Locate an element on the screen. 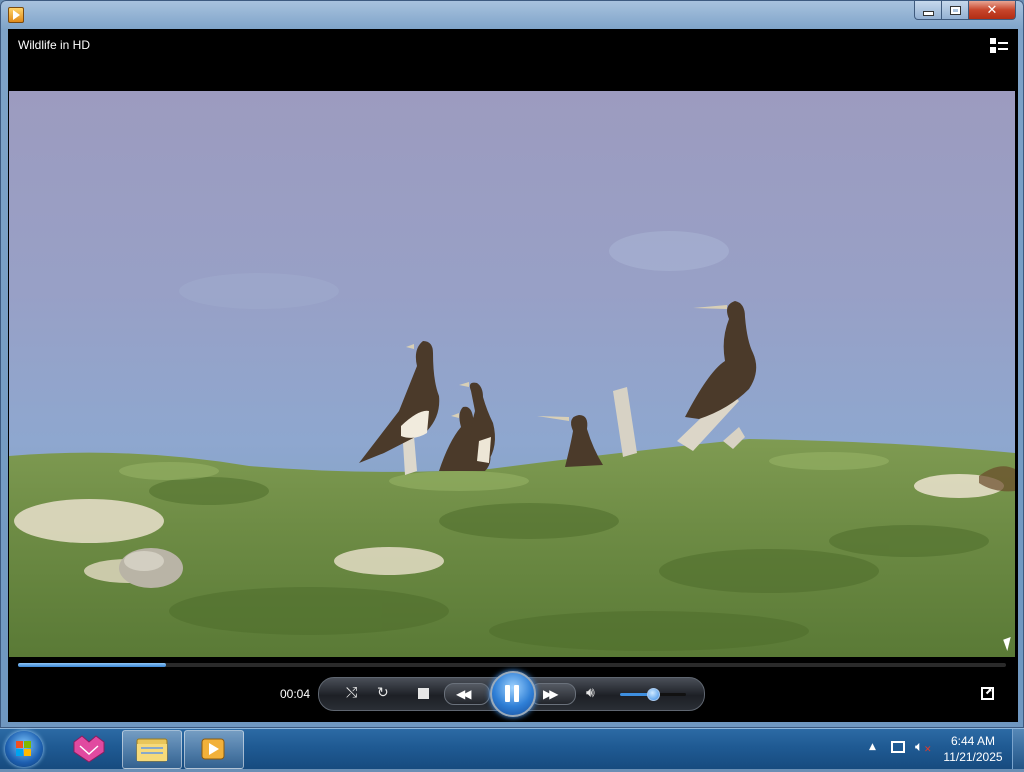  previous-button: ◀◀ is located at coordinates (467, 694).